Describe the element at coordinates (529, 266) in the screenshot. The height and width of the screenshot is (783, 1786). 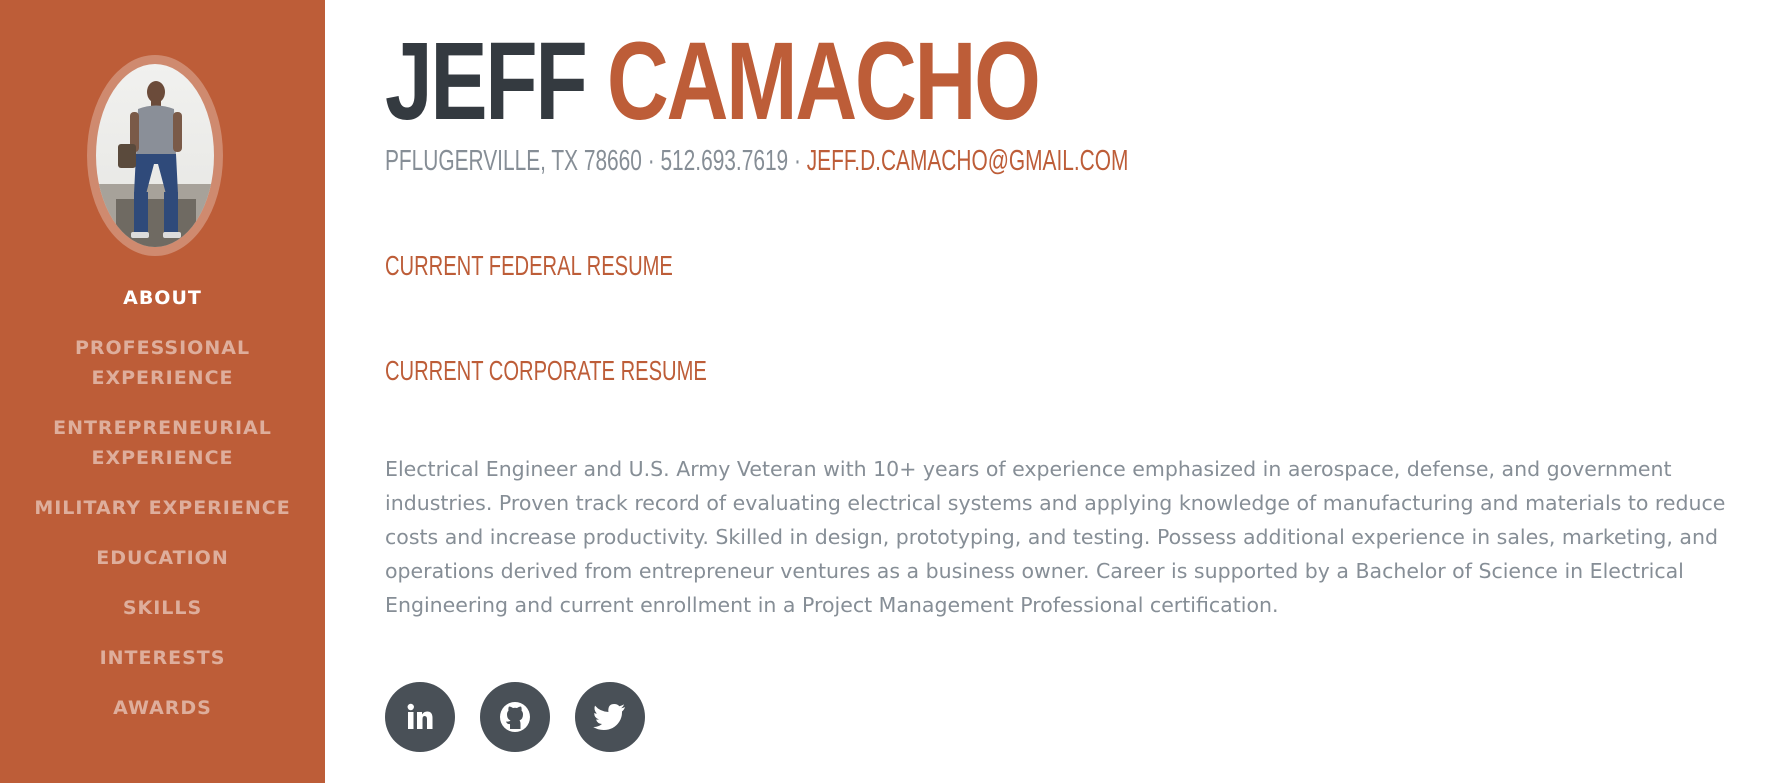
I see `federal-resume-link: CURRENT FEDERAL RESUME` at that location.